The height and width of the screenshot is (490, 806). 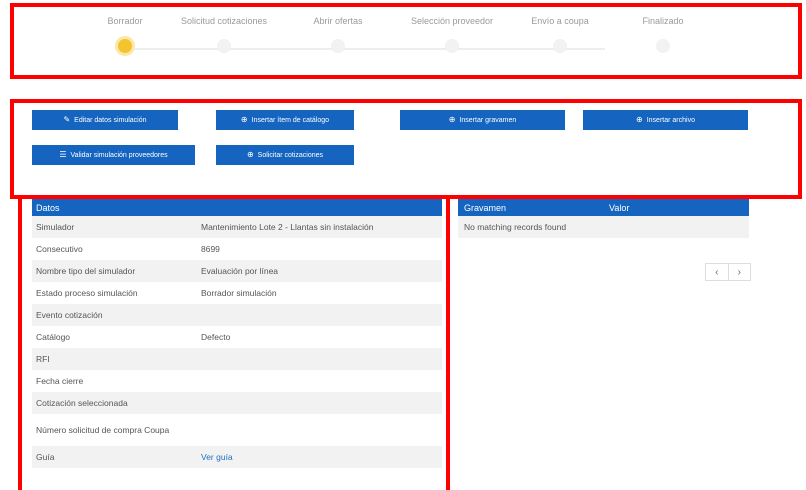 What do you see at coordinates (560, 21) in the screenshot?
I see `step-label: Envío a coupa` at bounding box center [560, 21].